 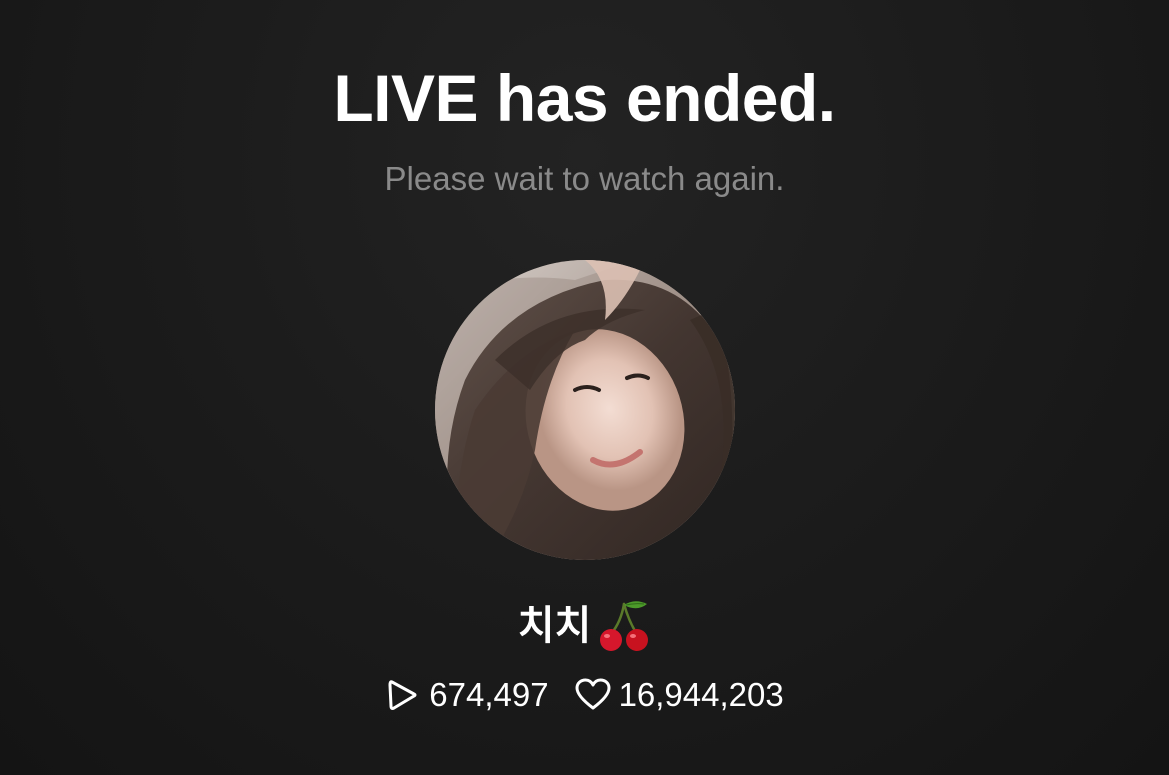 I want to click on stats-row: 674,497 16,944,203, so click(x=584, y=695).